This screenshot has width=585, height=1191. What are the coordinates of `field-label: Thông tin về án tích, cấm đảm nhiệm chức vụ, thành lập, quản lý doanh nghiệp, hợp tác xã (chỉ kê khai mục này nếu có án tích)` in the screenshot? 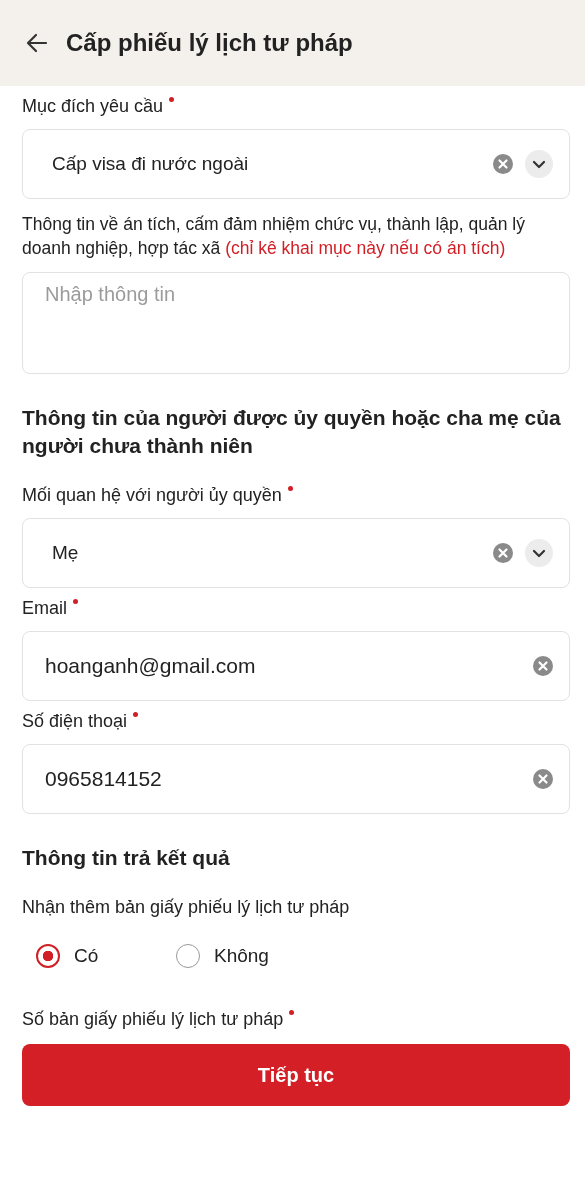 It's located at (274, 236).